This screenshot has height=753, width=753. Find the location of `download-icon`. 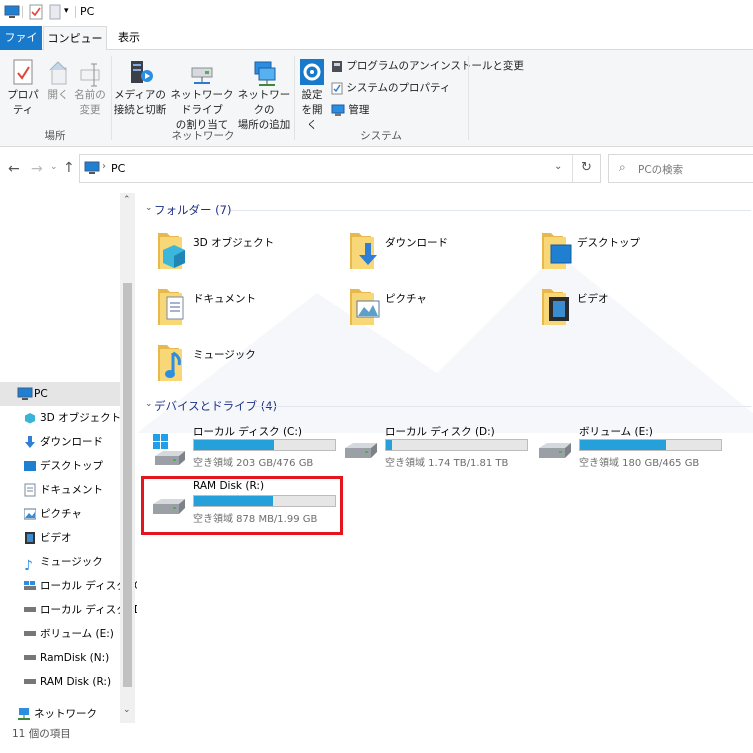

download-icon is located at coordinates (30, 442).